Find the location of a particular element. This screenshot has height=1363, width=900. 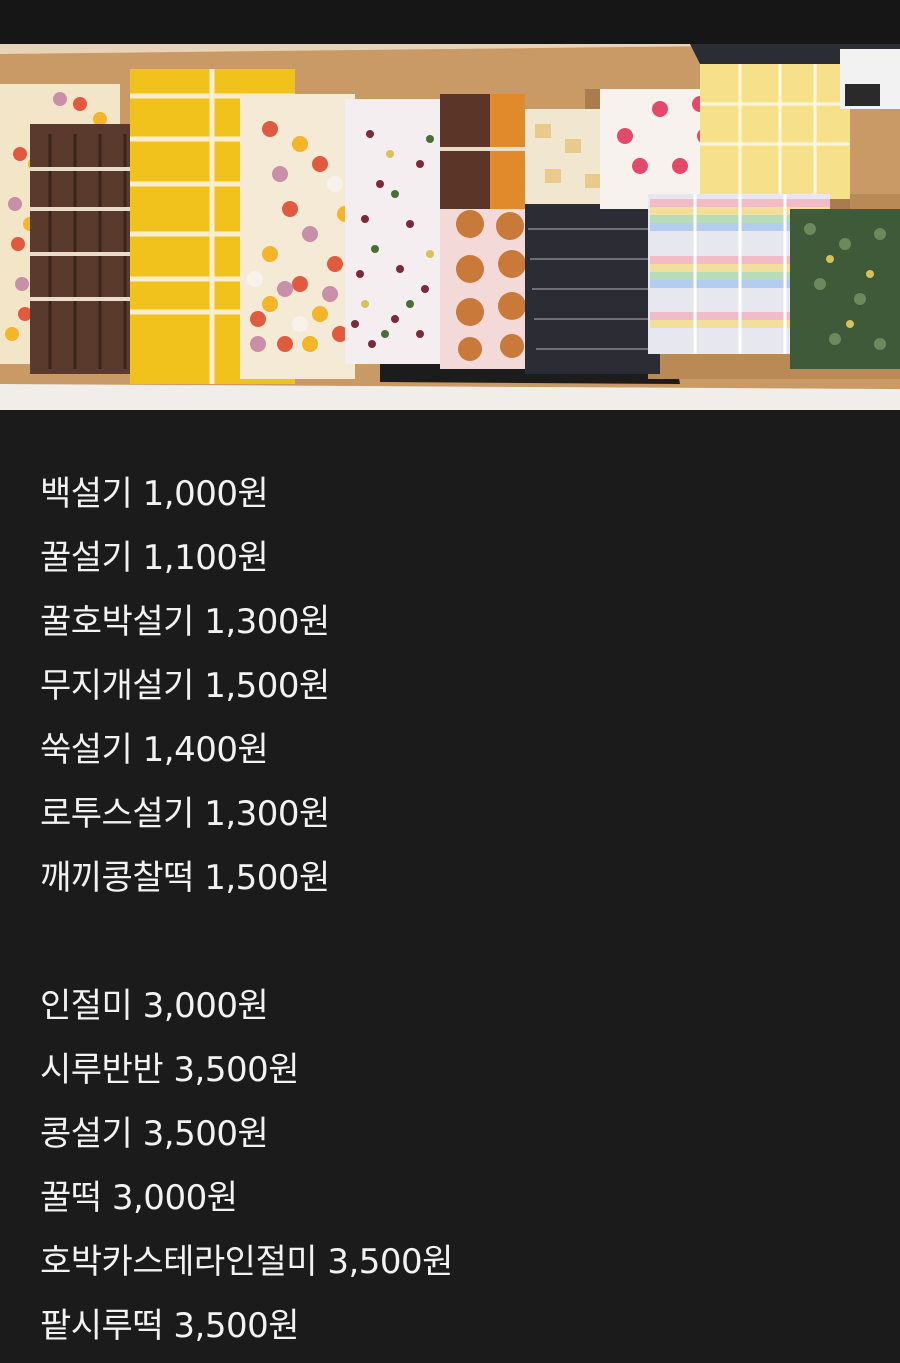

menu-item: 팥시루떡 3,500원 is located at coordinates (170, 1326).